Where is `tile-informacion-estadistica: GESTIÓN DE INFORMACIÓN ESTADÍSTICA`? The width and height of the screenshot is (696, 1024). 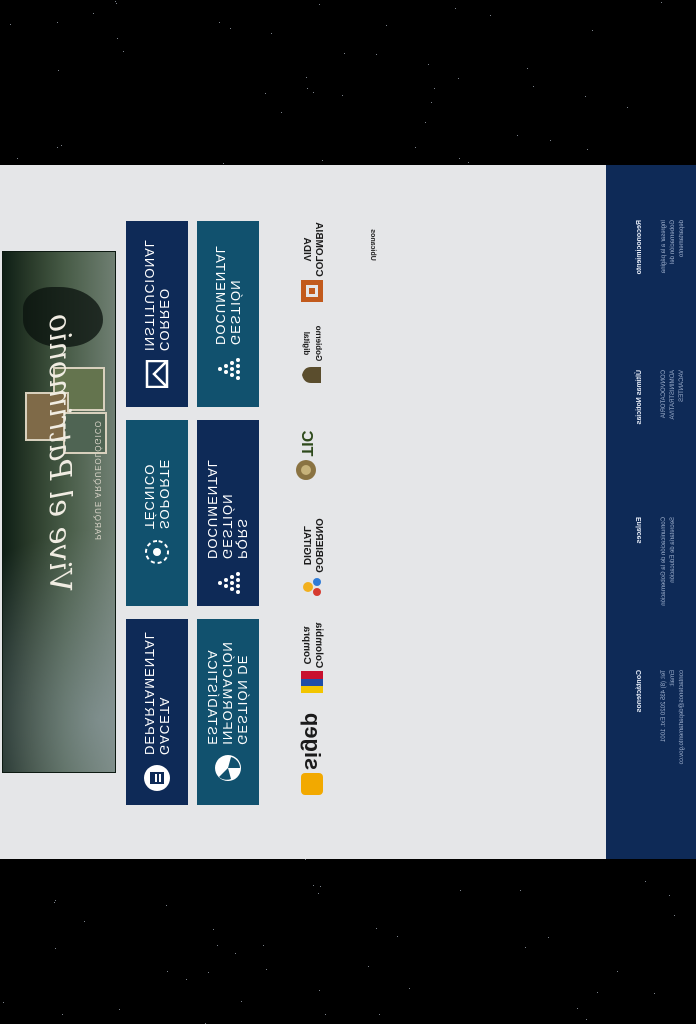
tile-informacion-estadistica: GESTIÓN DE INFORMACIÓN ESTADÍSTICA is located at coordinates (228, 712).